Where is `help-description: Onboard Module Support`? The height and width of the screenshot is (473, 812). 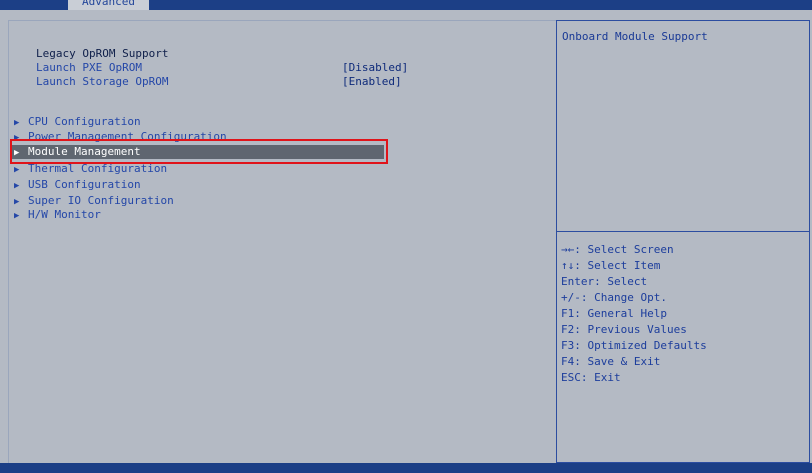
help-description: Onboard Module Support is located at coordinates (635, 36).